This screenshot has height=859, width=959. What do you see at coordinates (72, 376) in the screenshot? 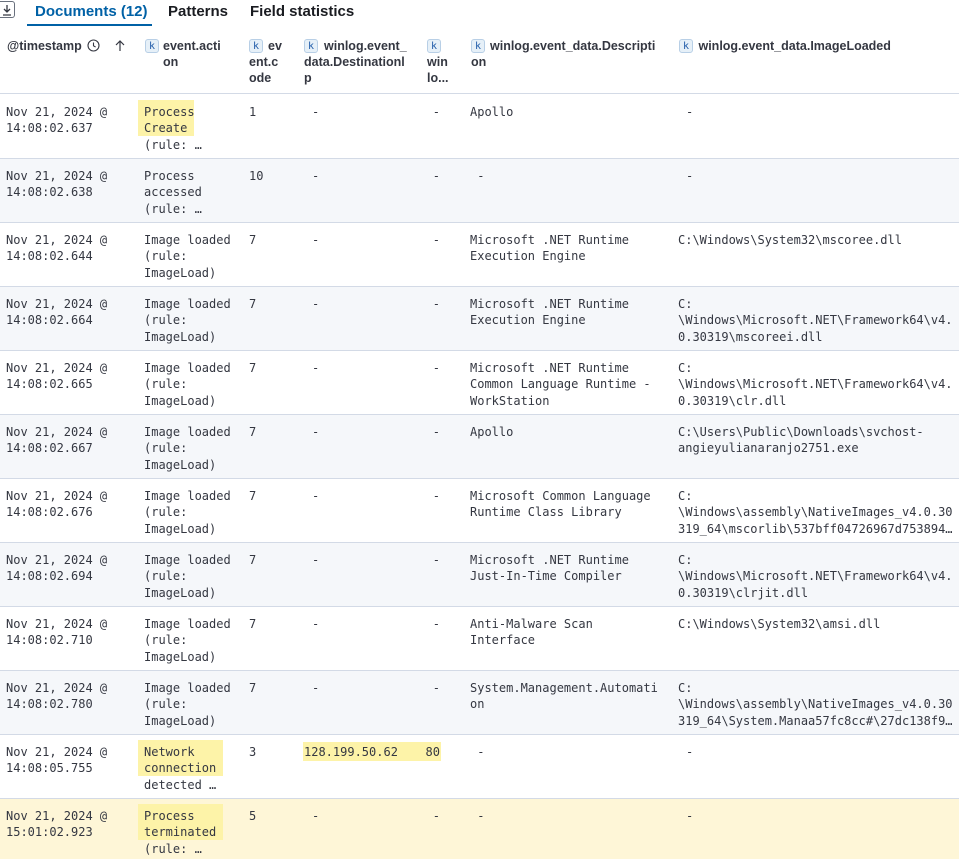
I see `timestamp-cell: Nov 21, 2024 @ 14:08:02.665` at bounding box center [72, 376].